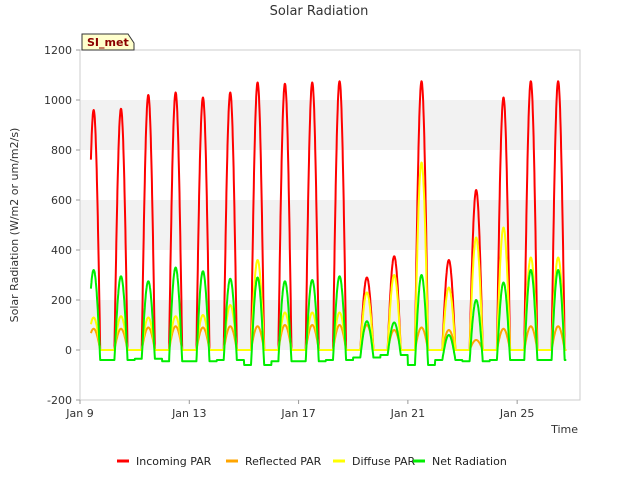 This screenshot has width=640, height=480. Describe the element at coordinates (384, 461) in the screenshot. I see `legend-label: Diffuse PAR` at that location.